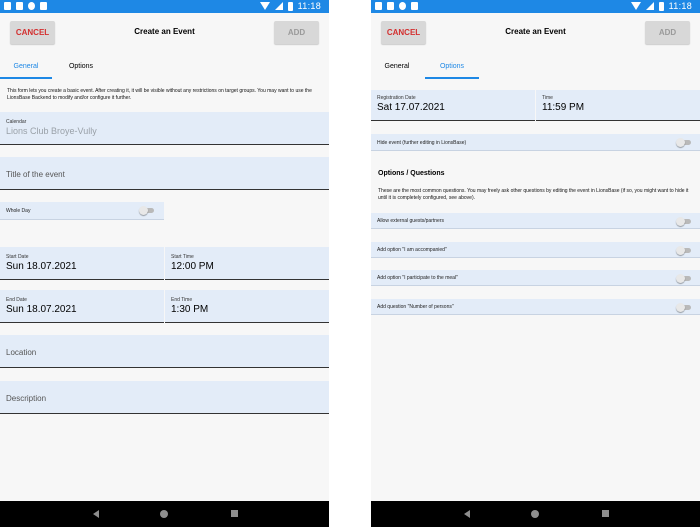 This screenshot has width=700, height=527. What do you see at coordinates (164, 351) in the screenshot?
I see `location-input: Location` at bounding box center [164, 351].